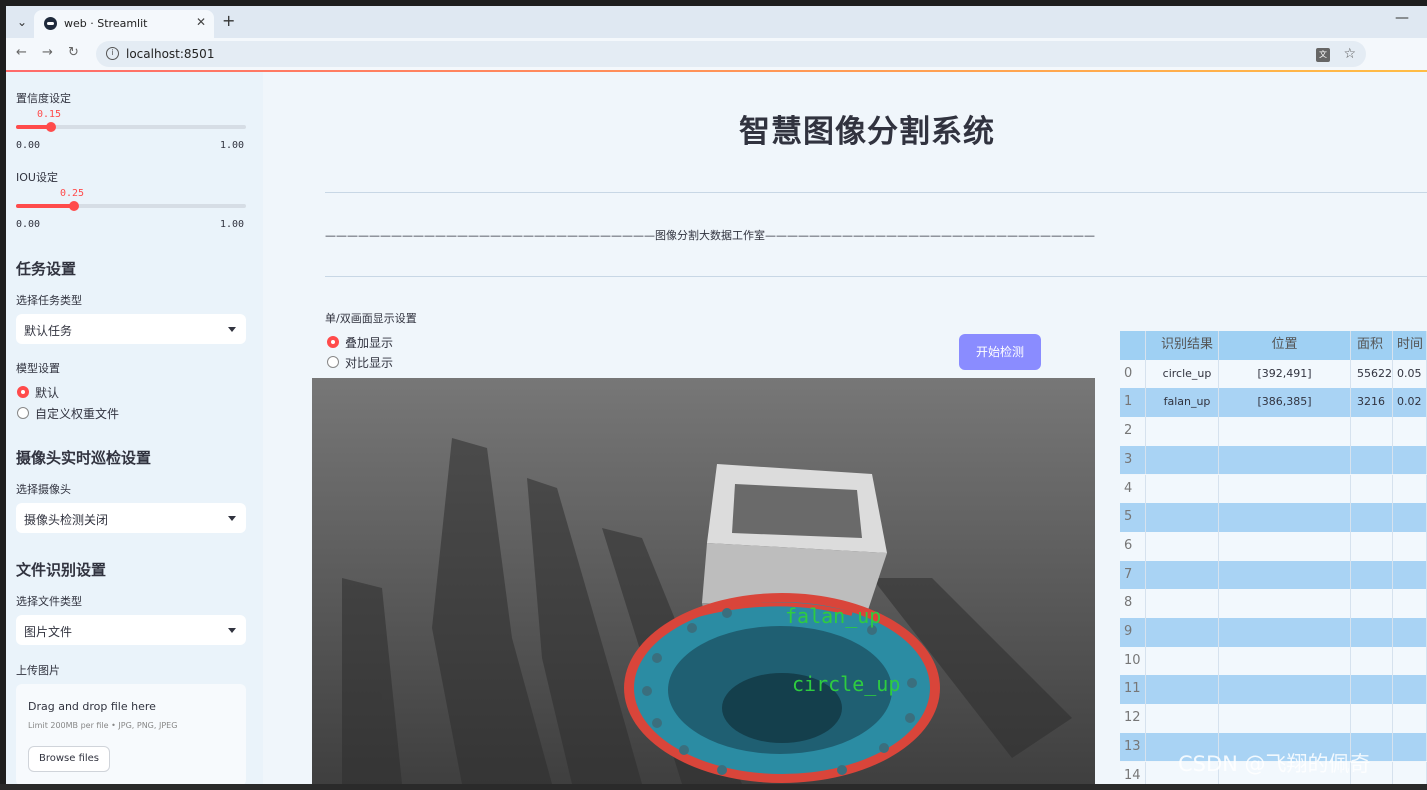  What do you see at coordinates (1410, 403) in the screenshot?
I see `table-cell: 0.02` at bounding box center [1410, 403].